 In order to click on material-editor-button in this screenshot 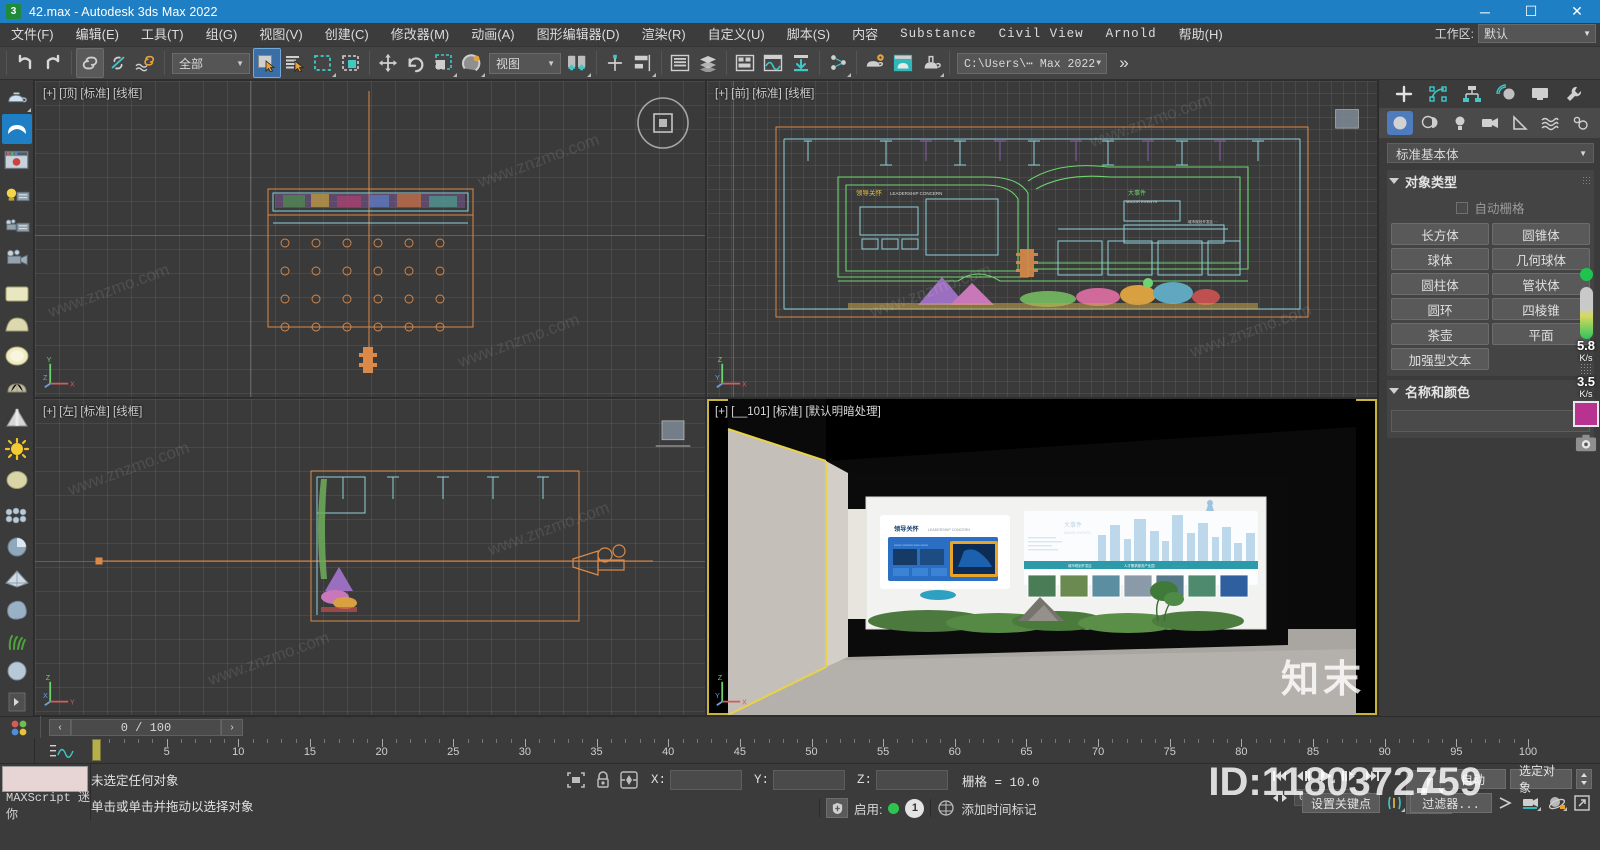, I will do `click(875, 63)`.